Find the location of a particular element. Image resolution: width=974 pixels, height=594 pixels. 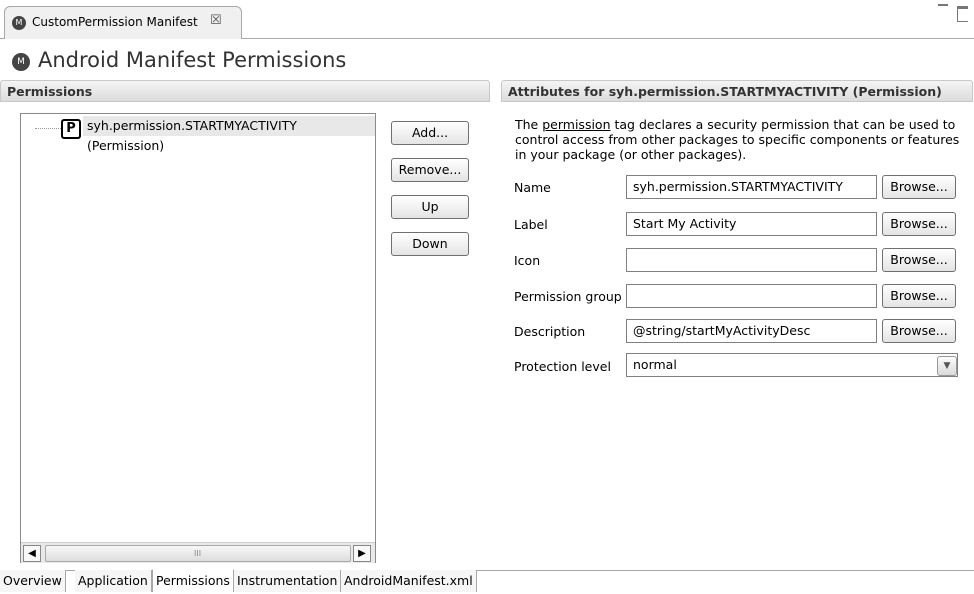

permission-badge-icon: P is located at coordinates (71, 129).